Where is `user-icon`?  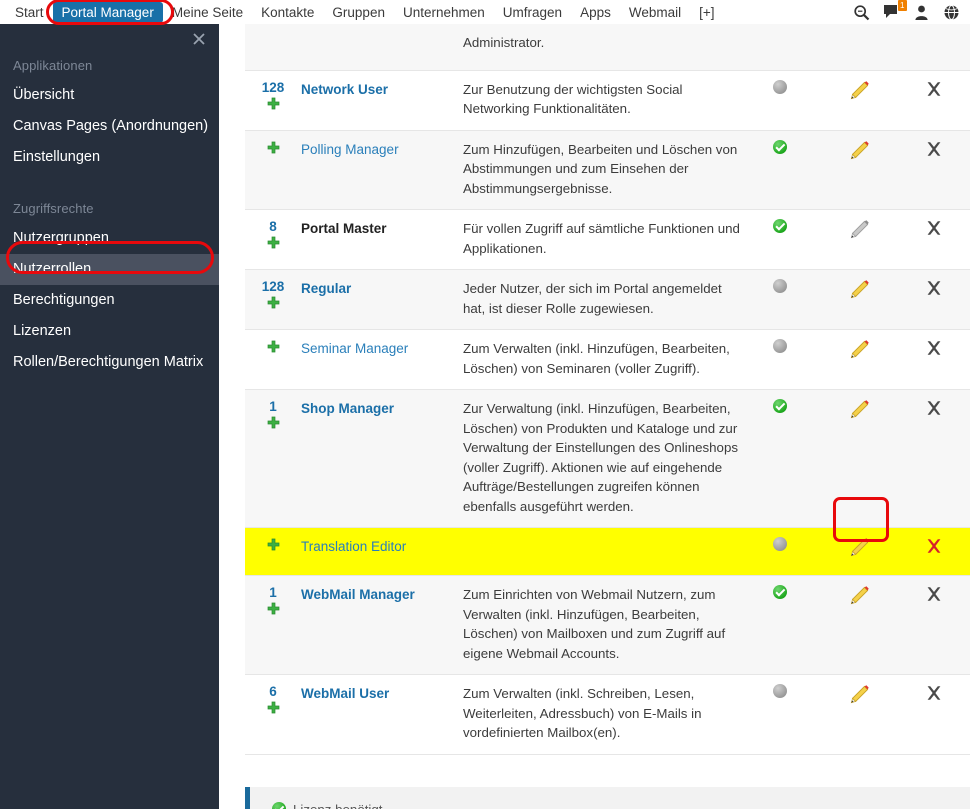 user-icon is located at coordinates (921, 12).